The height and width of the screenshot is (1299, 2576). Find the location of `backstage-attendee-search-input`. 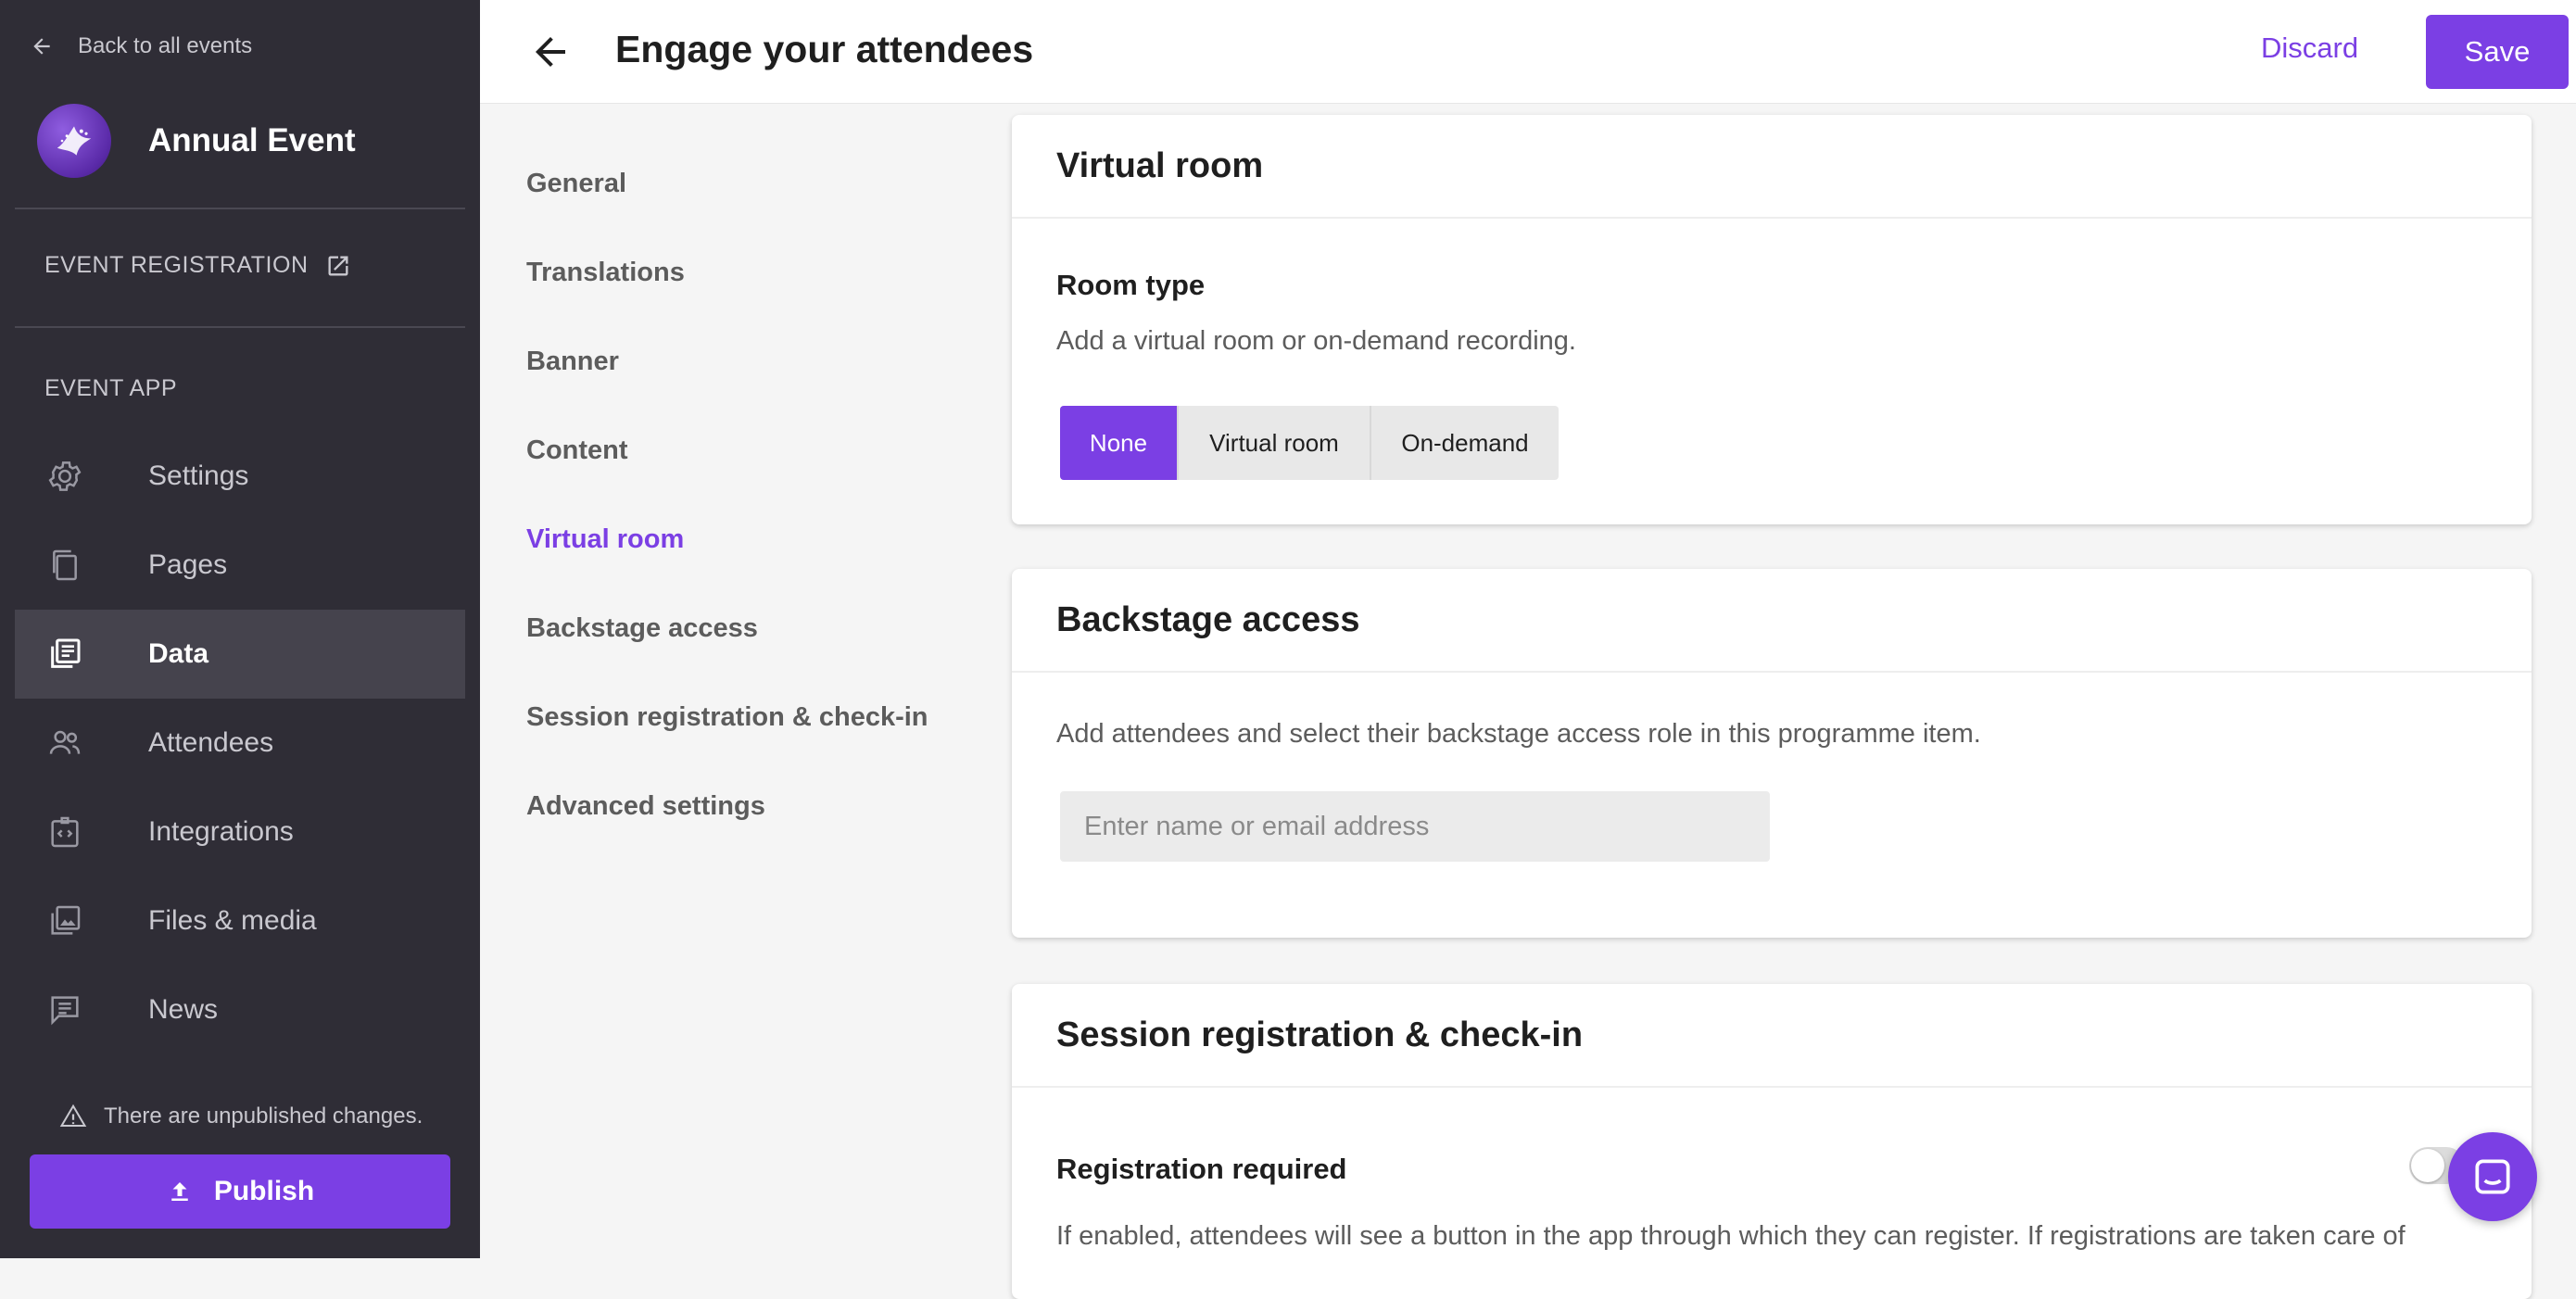

backstage-attendee-search-input is located at coordinates (1415, 826).